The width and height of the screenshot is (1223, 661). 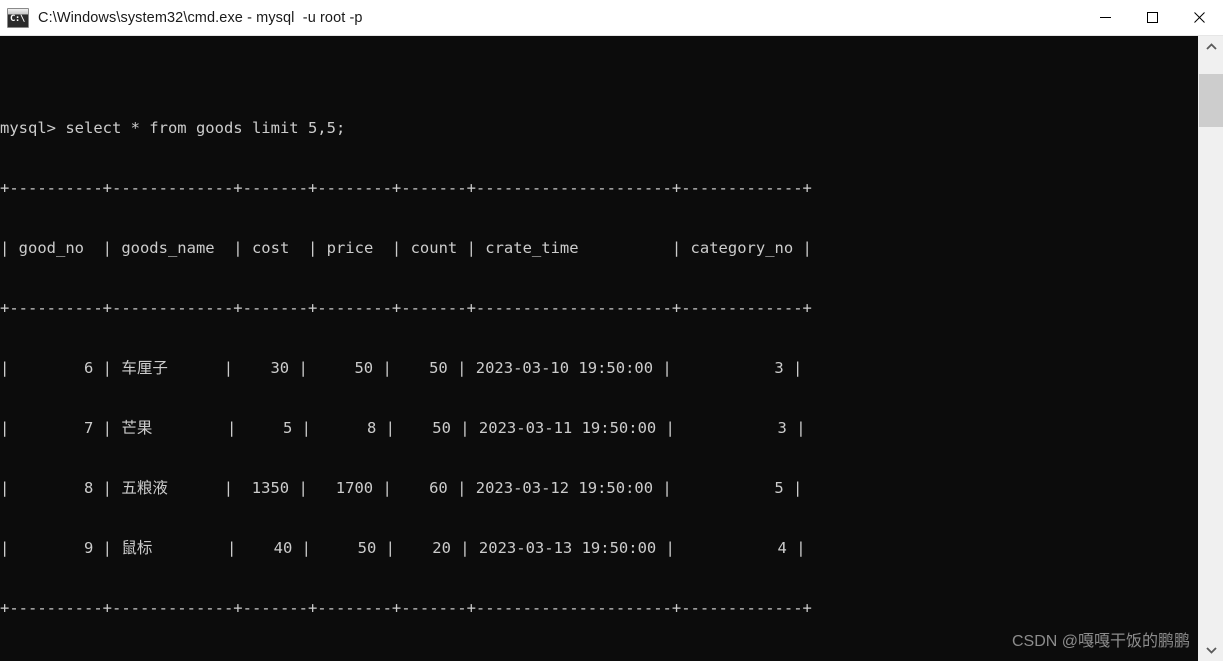 I want to click on icon-prompt-glyph: C:\, so click(x=17, y=18).